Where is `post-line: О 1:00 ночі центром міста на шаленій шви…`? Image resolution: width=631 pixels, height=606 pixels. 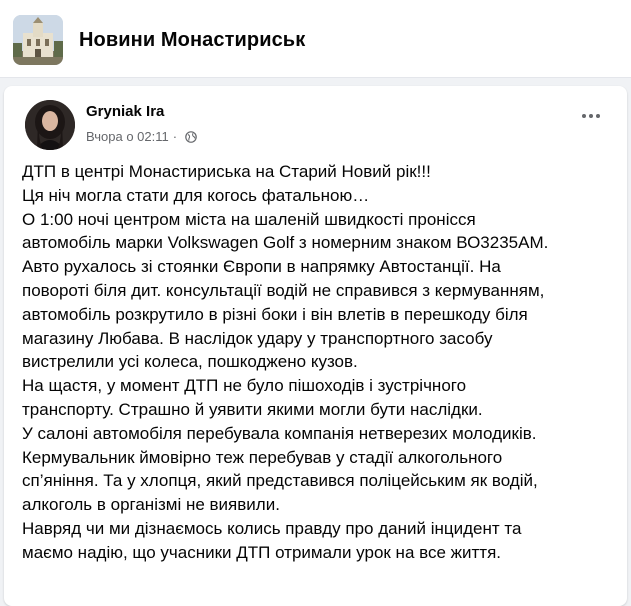
post-line: О 1:00 ночі центром міста на шаленій шви… is located at coordinates (249, 219).